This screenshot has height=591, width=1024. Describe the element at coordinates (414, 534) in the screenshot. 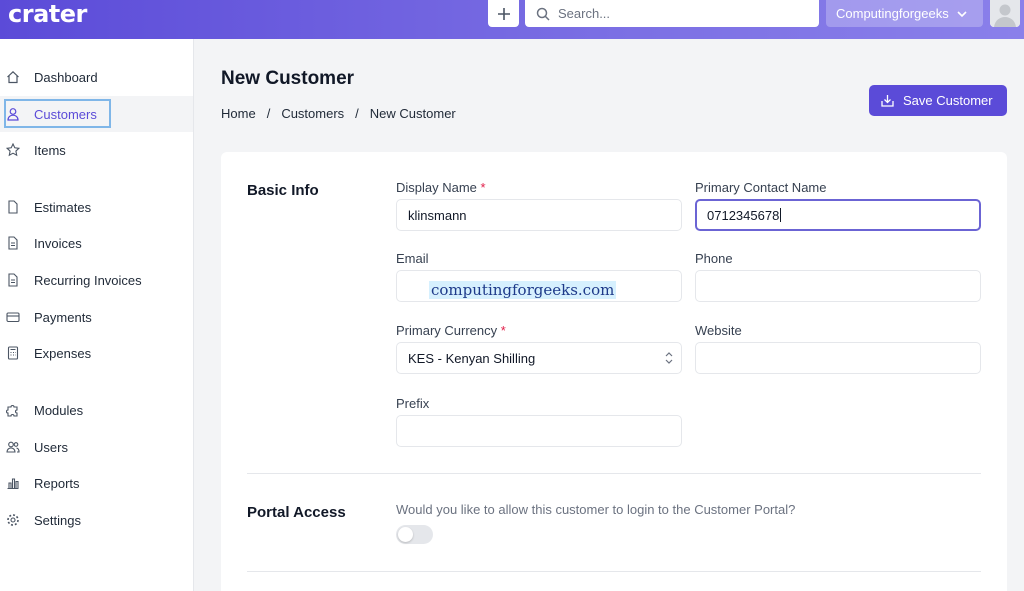

I see `portal-access-toggle` at that location.